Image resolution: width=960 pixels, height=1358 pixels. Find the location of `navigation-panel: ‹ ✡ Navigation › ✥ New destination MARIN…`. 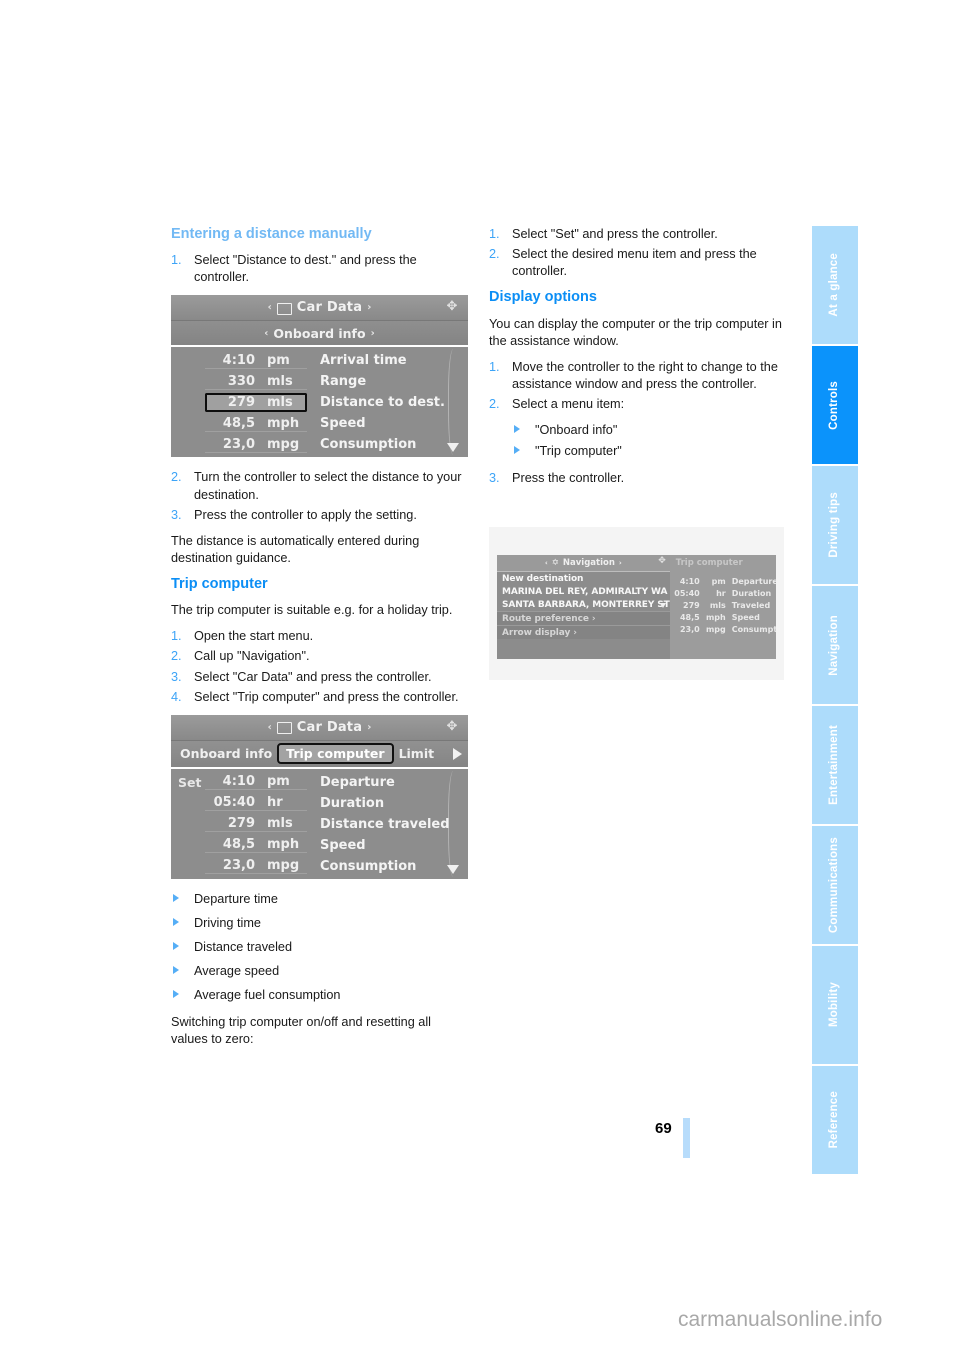

navigation-panel: ‹ ✡ Navigation › ✥ New destination MARIN… is located at coordinates (583, 607).